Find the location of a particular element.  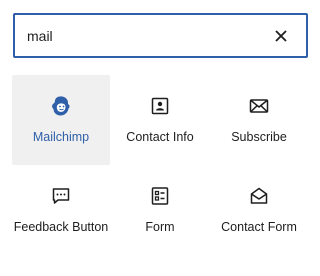

block-item-subscribe: Subscribe is located at coordinates (259, 120).